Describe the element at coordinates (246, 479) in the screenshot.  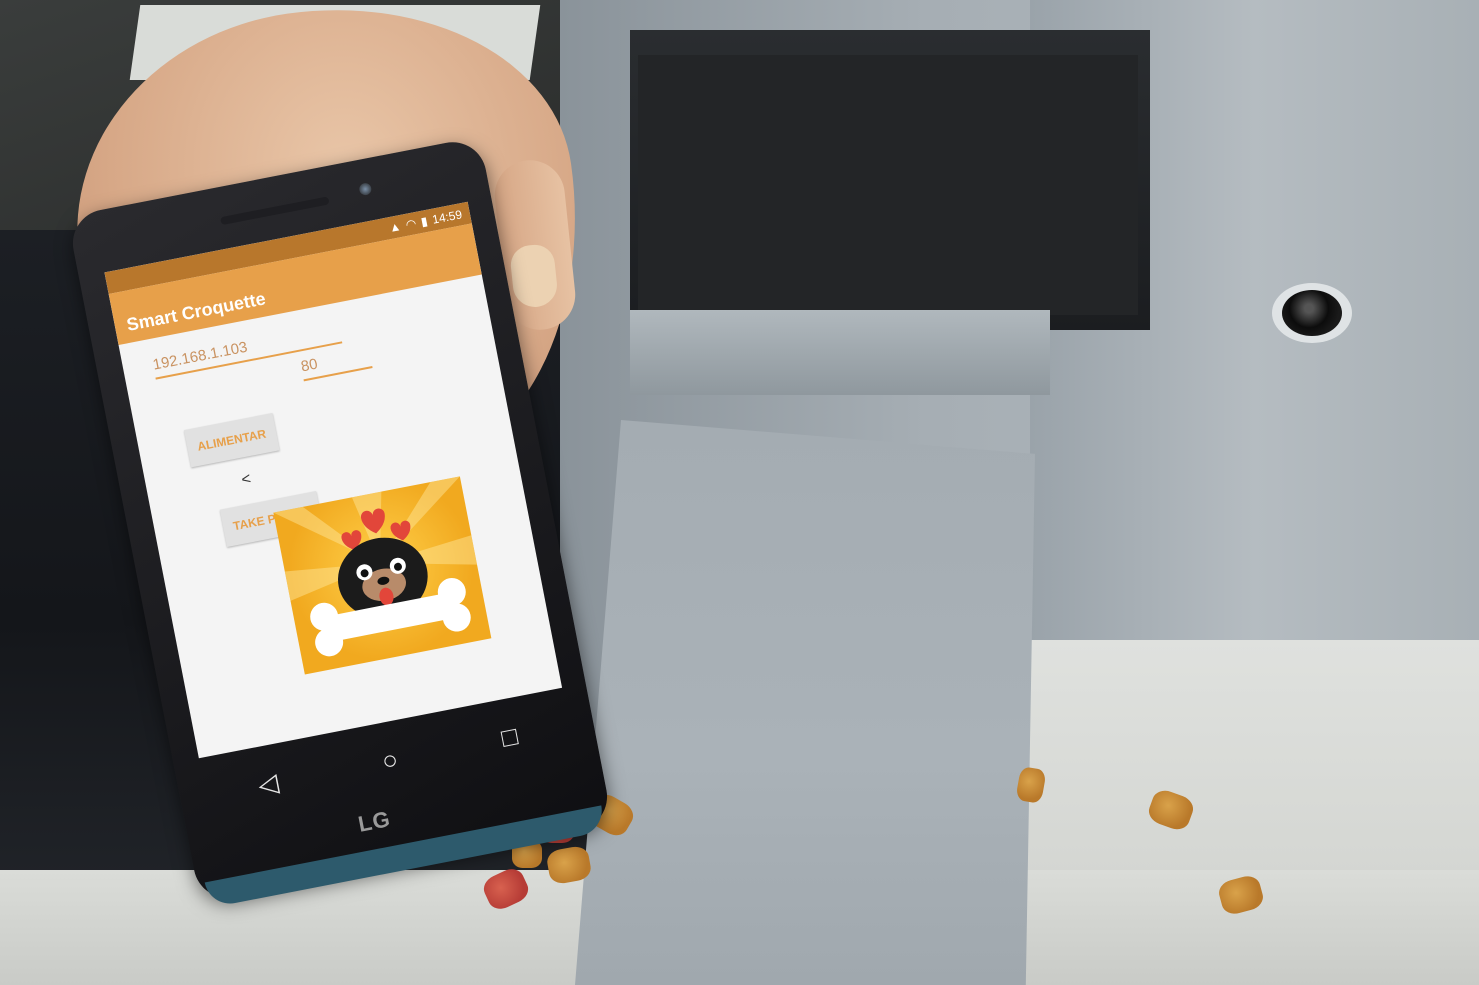
I see `back-arrow-label: <` at that location.